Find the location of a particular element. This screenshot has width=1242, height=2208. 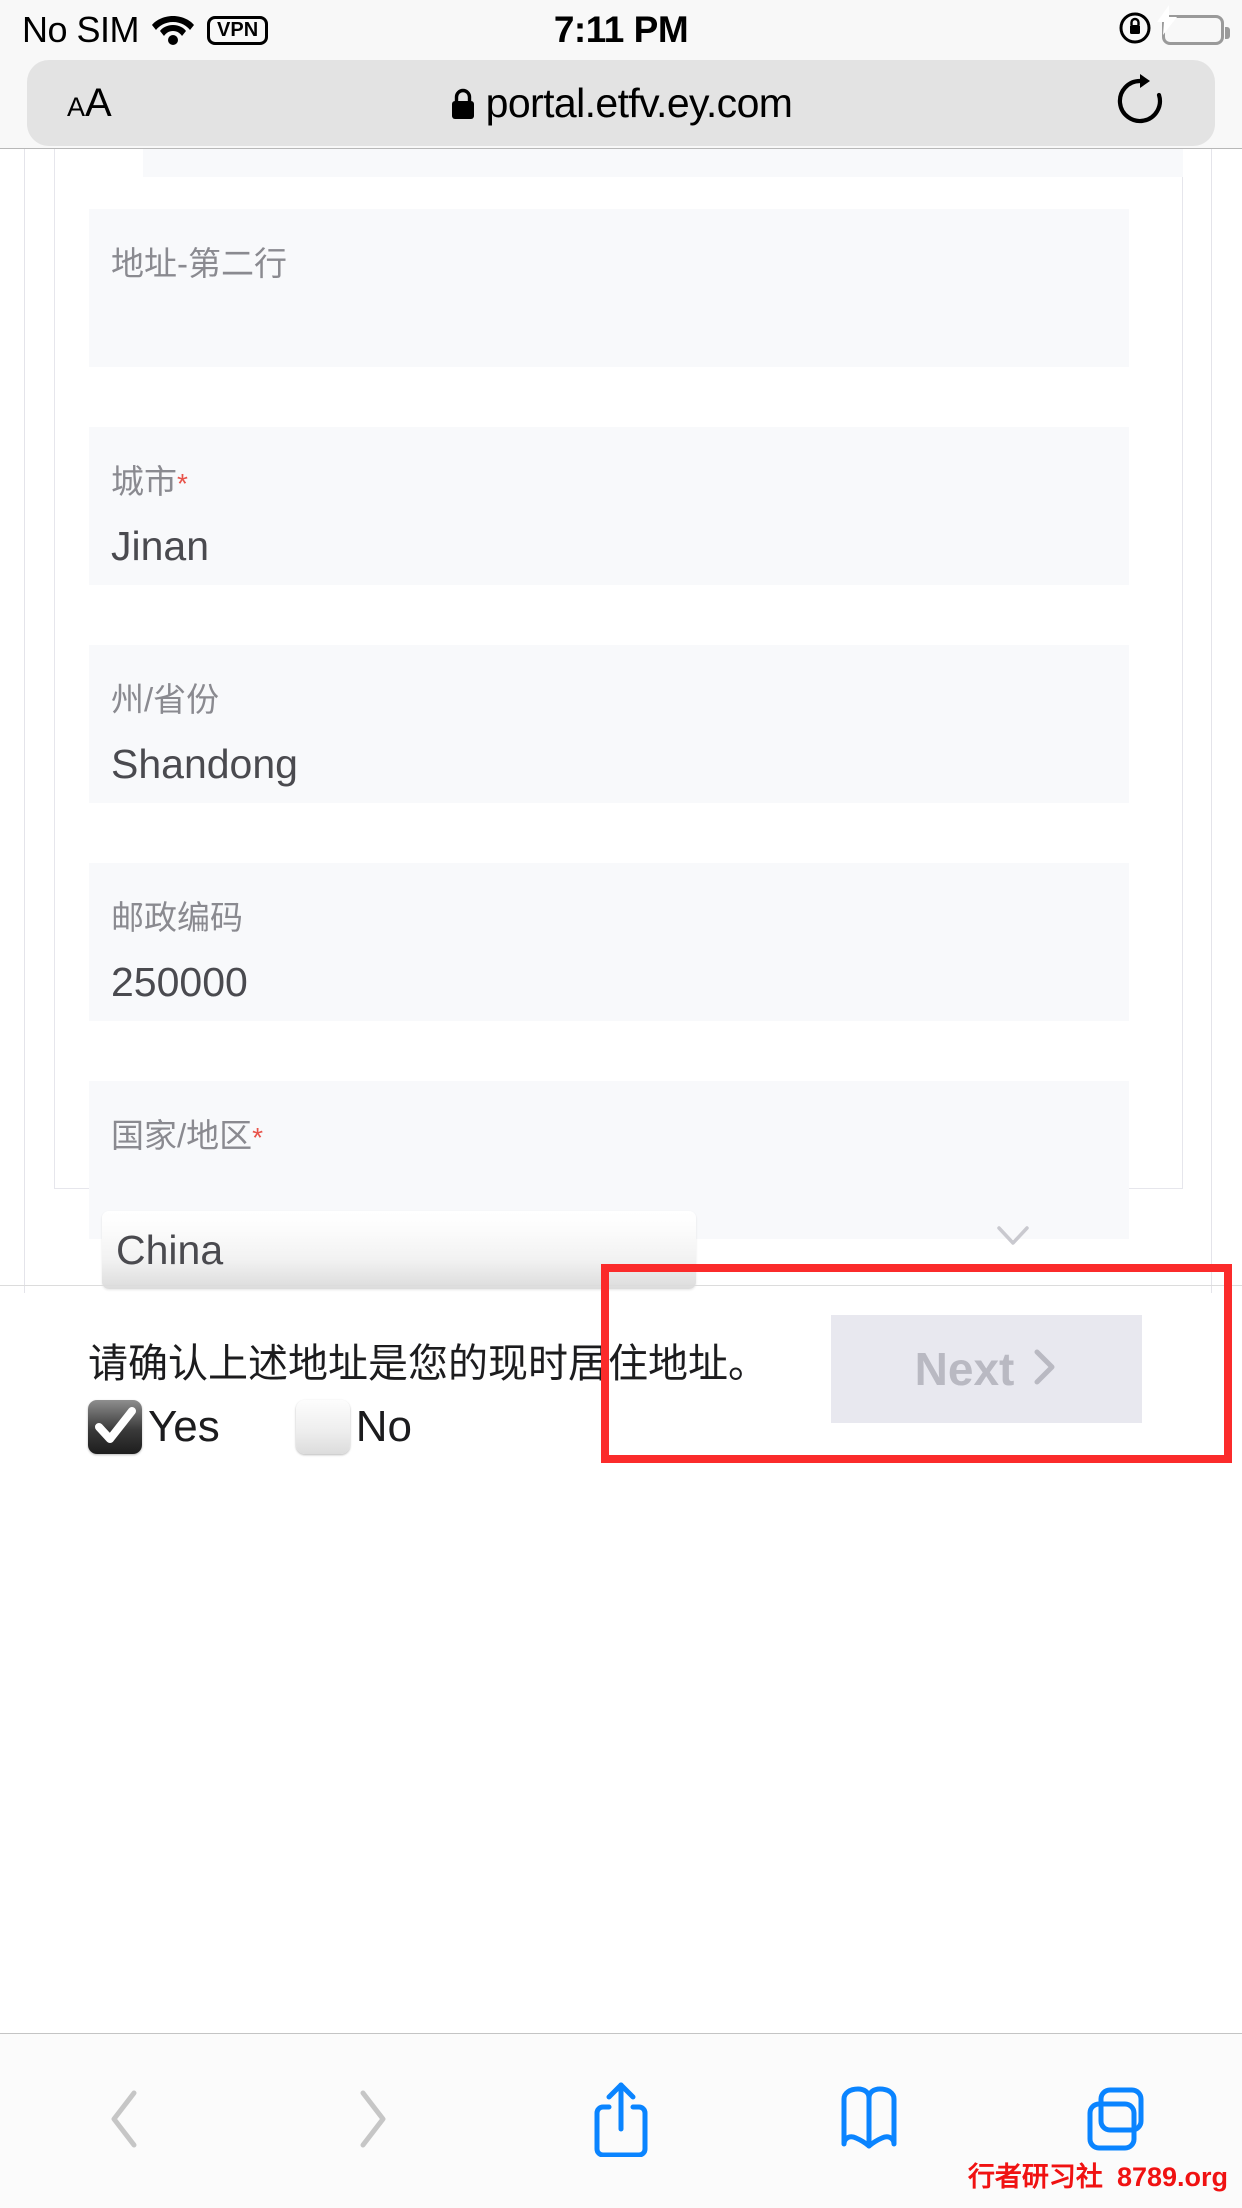

field-value is located at coordinates (620, 294).